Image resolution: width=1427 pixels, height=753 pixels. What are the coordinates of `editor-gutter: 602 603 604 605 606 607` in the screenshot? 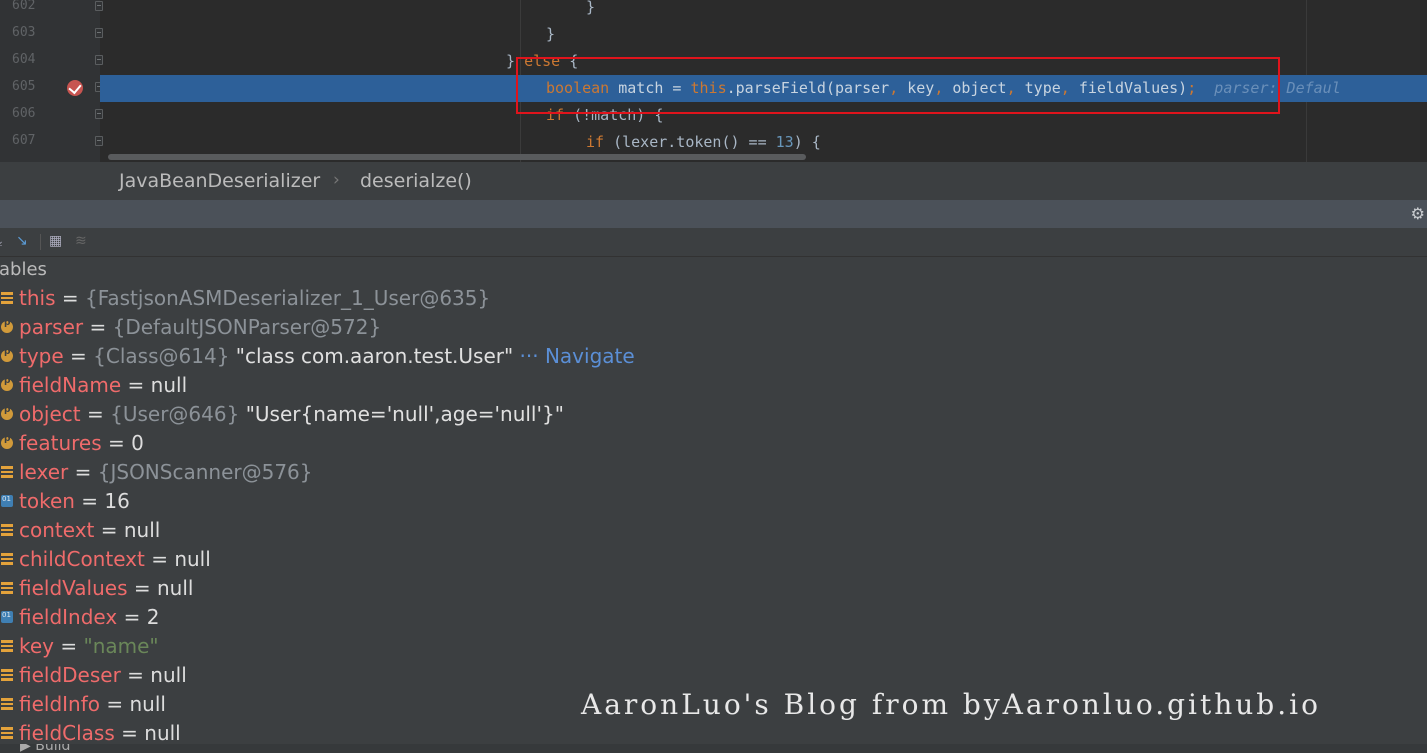 It's located at (51, 81).